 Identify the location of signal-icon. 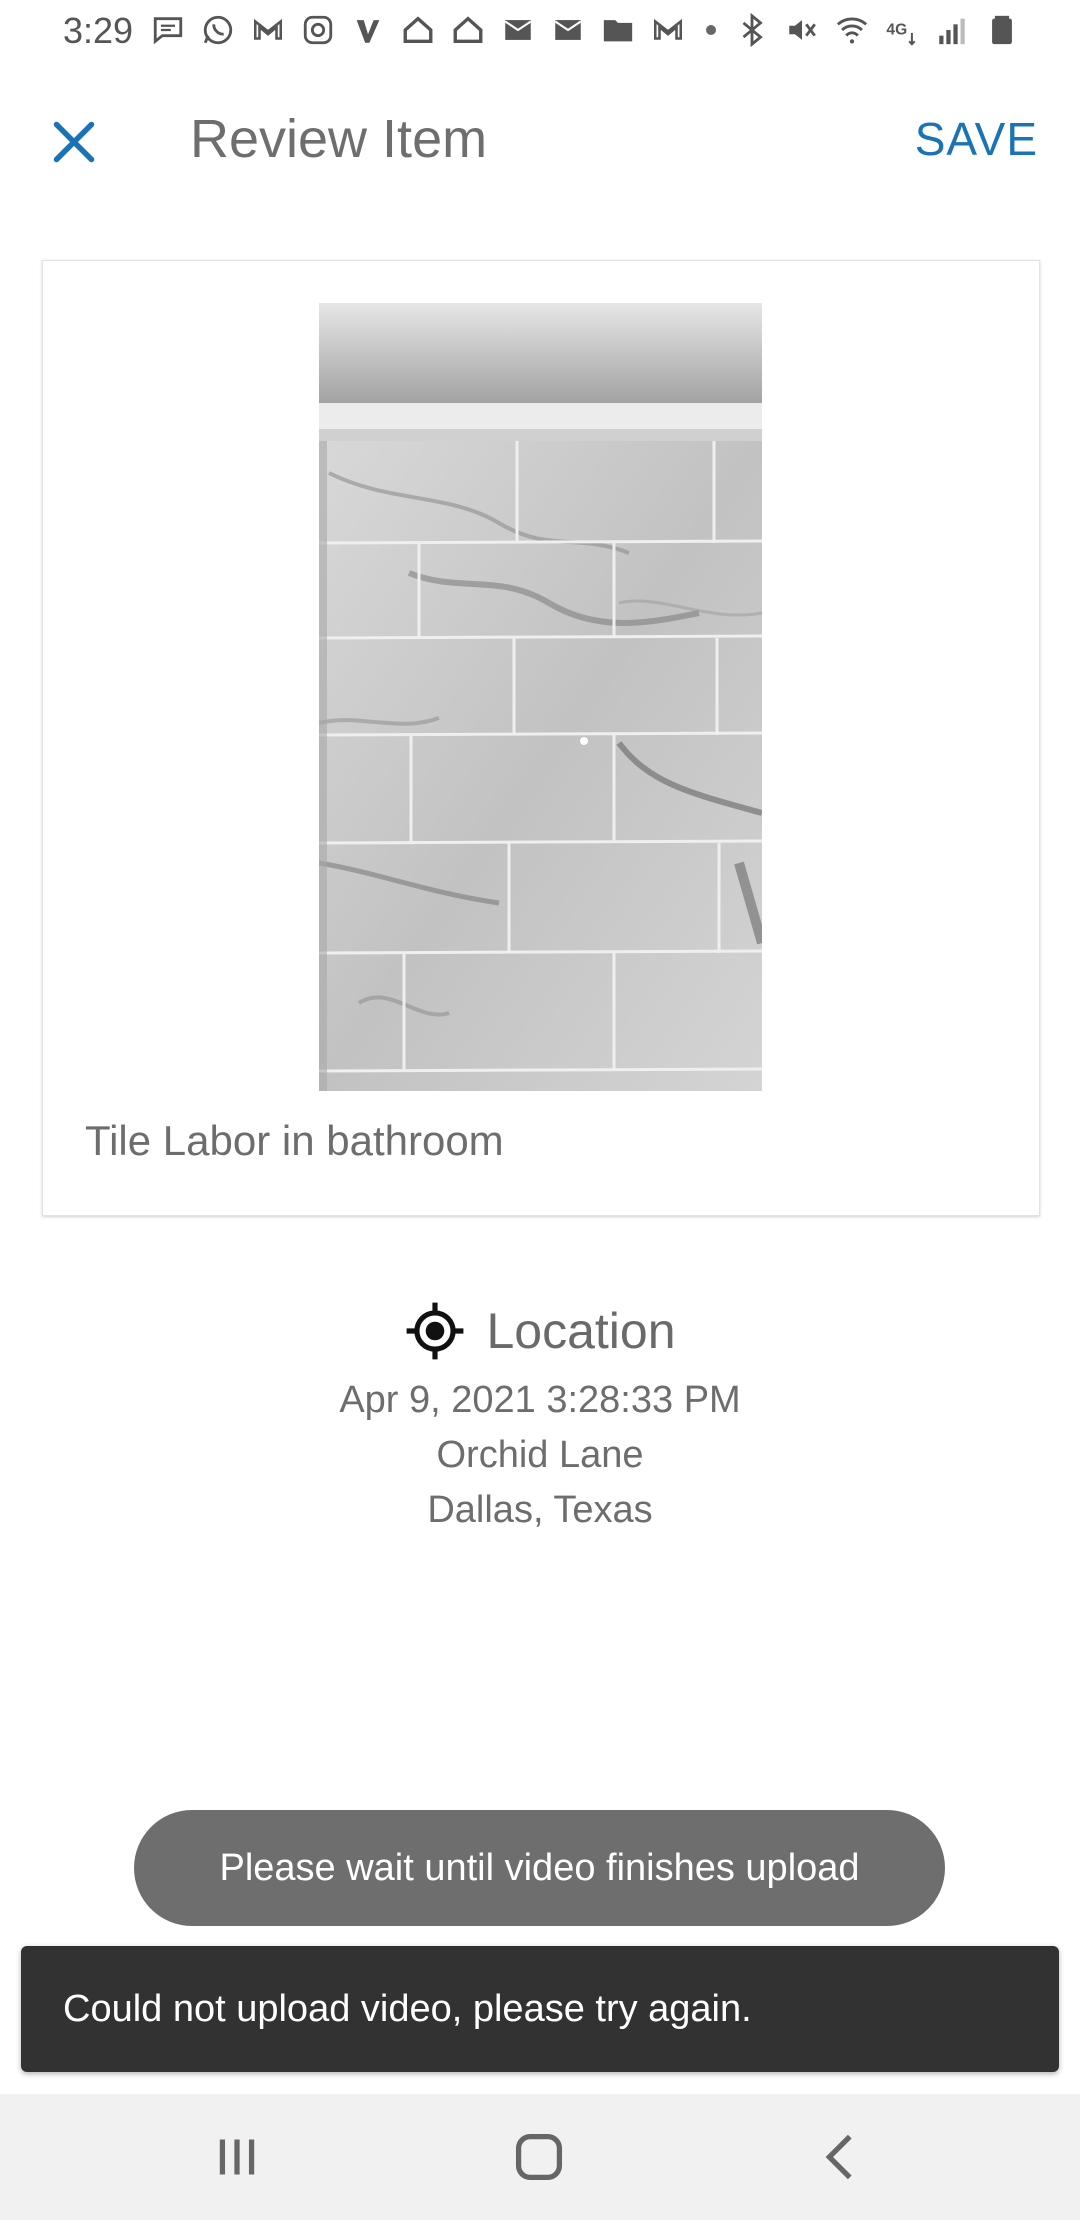
(952, 30).